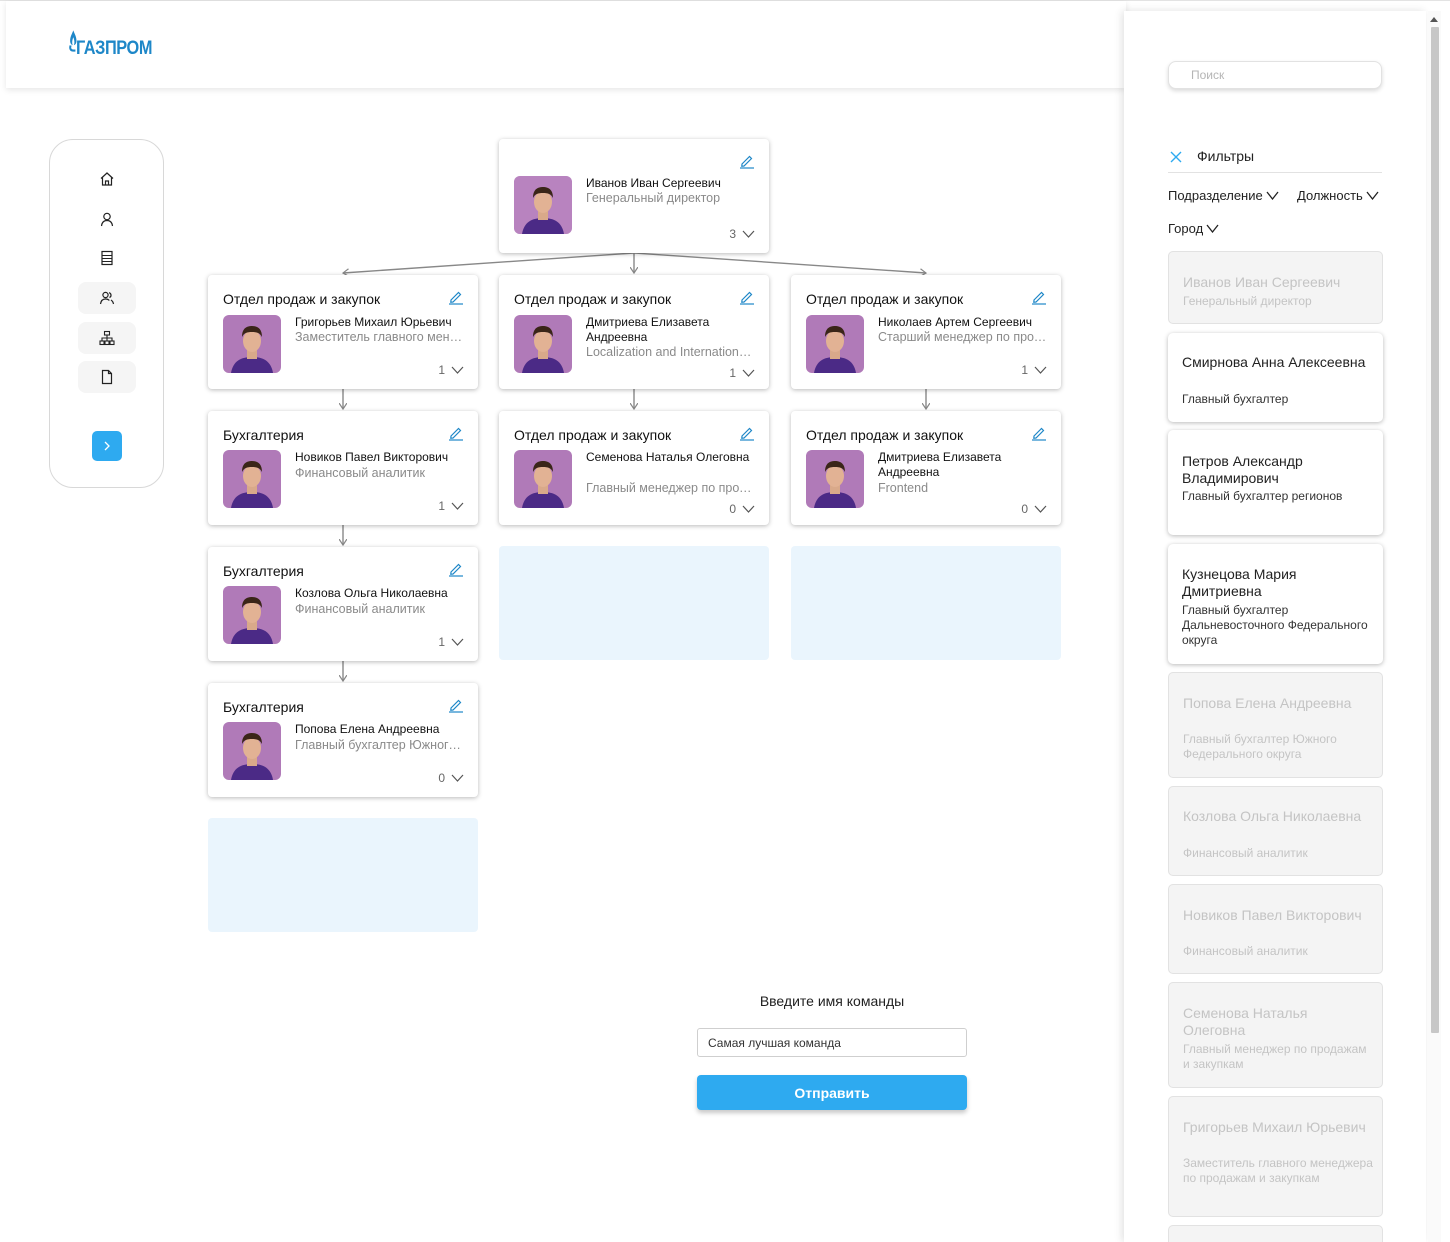 Image resolution: width=1450 pixels, height=1242 pixels. Describe the element at coordinates (903, 488) in the screenshot. I see `employee-role: Frontend` at that location.